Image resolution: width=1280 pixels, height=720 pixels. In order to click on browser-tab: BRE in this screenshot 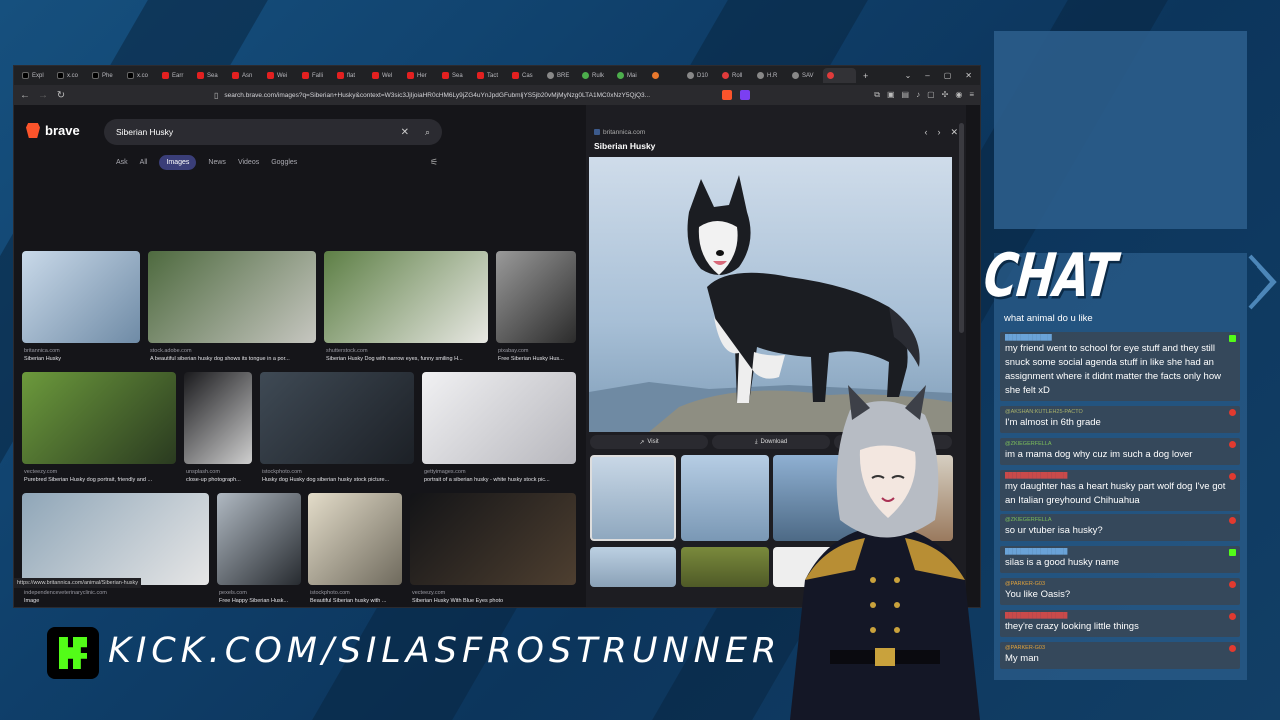, I will do `click(559, 75)`.